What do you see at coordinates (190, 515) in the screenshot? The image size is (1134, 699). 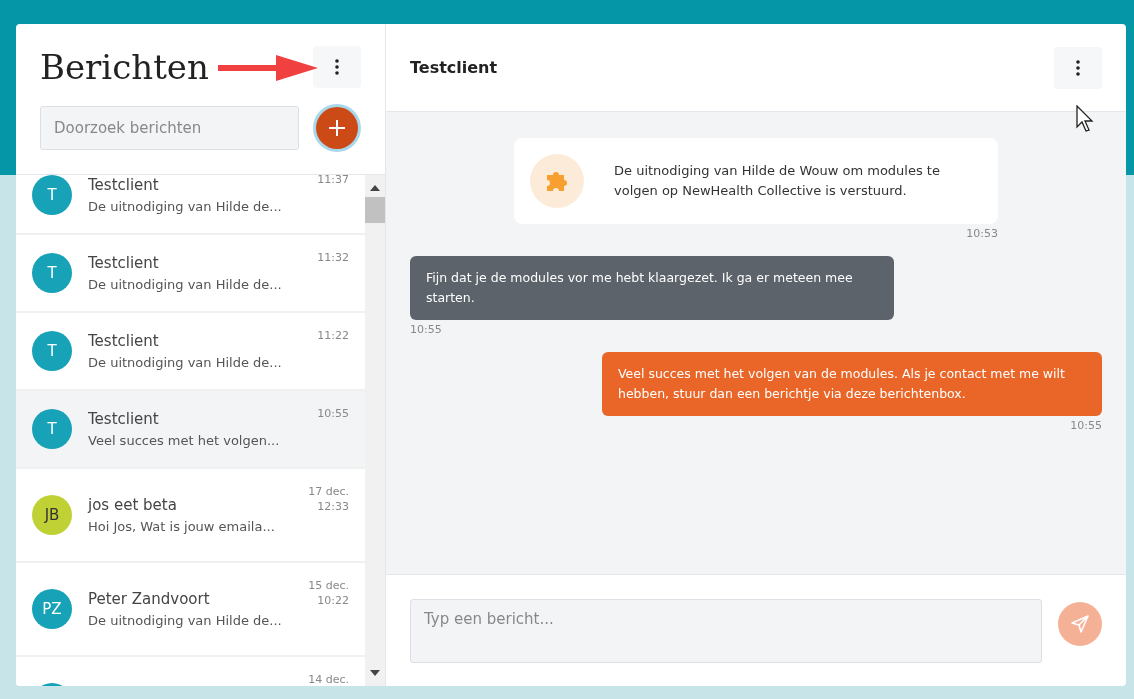 I see `conversation-item: JB jos eet beta Hoi Jos, Wat is jouw emaila... 17 dec. 12:33` at bounding box center [190, 515].